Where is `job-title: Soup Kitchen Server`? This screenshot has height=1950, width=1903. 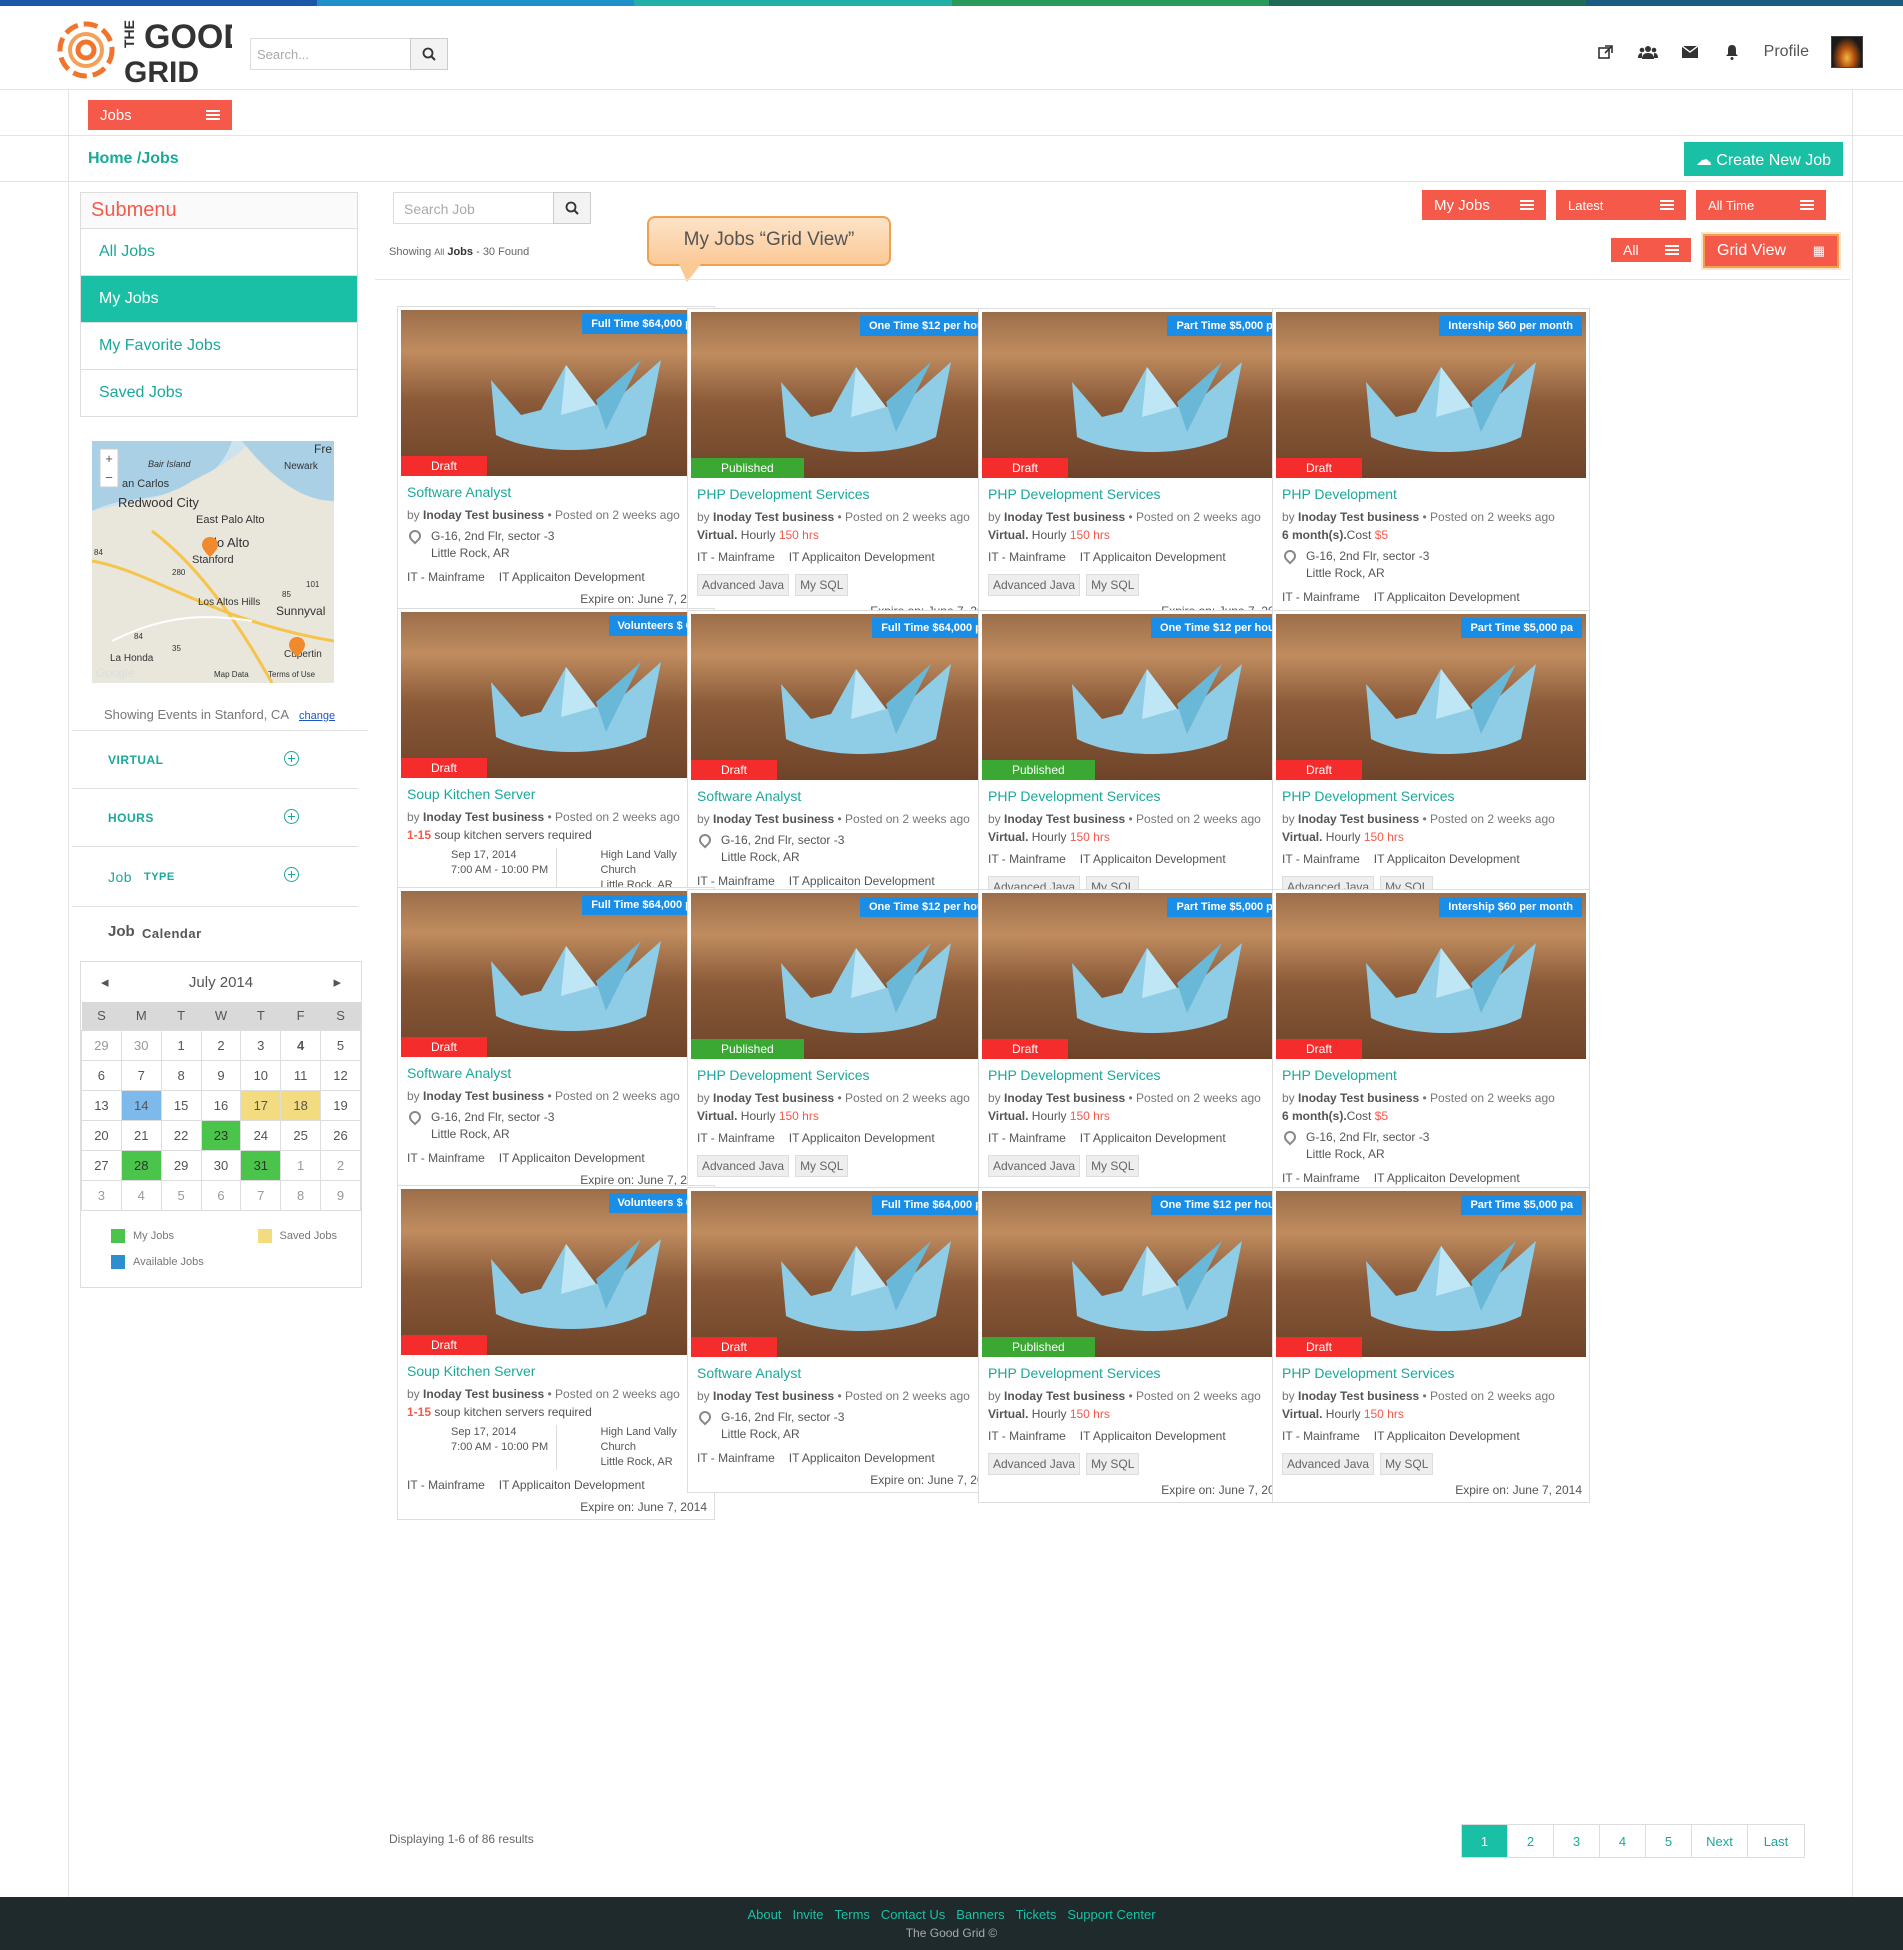
job-title: Soup Kitchen Server is located at coordinates (556, 794).